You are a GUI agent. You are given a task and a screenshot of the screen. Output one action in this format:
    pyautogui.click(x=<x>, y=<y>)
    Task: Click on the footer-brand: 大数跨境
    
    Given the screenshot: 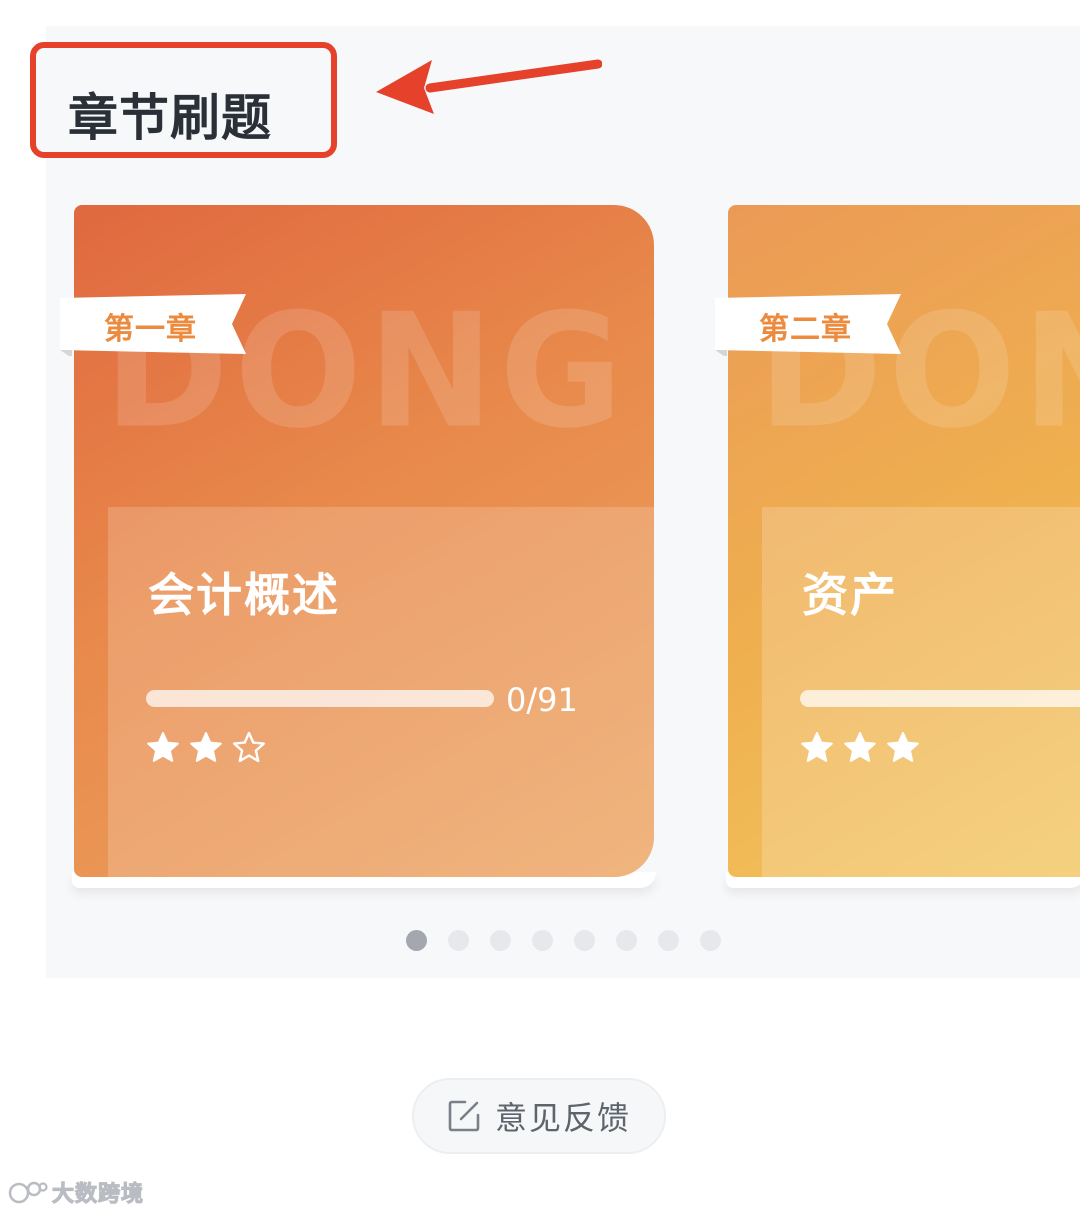 What is the action you would take?
    pyautogui.click(x=76, y=1192)
    